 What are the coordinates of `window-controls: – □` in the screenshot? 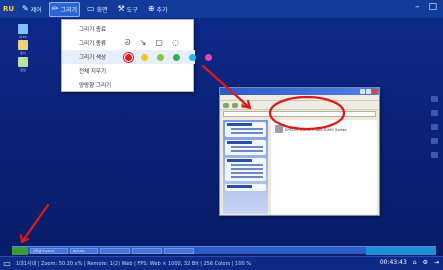 It's located at (426, 7).